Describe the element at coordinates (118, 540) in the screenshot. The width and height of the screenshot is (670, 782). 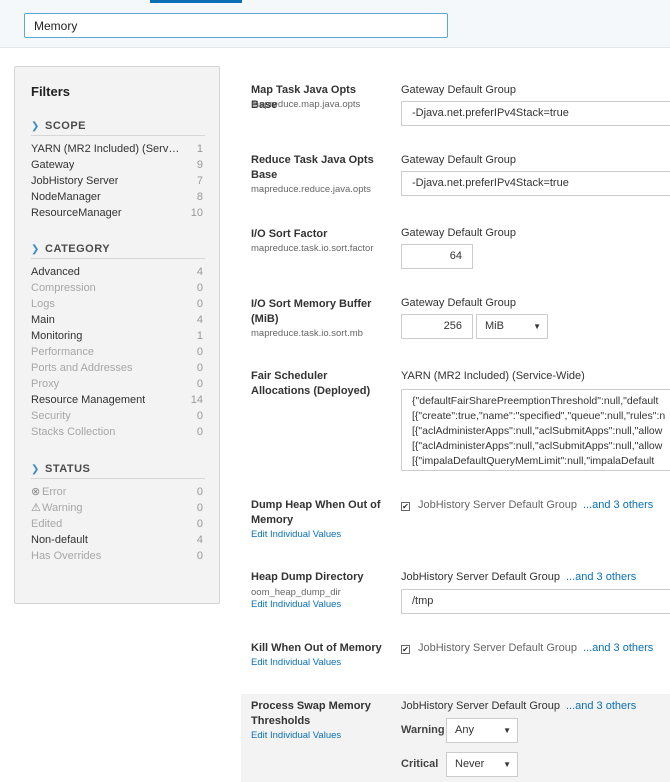
I see `filter-item: Non-default 4` at that location.